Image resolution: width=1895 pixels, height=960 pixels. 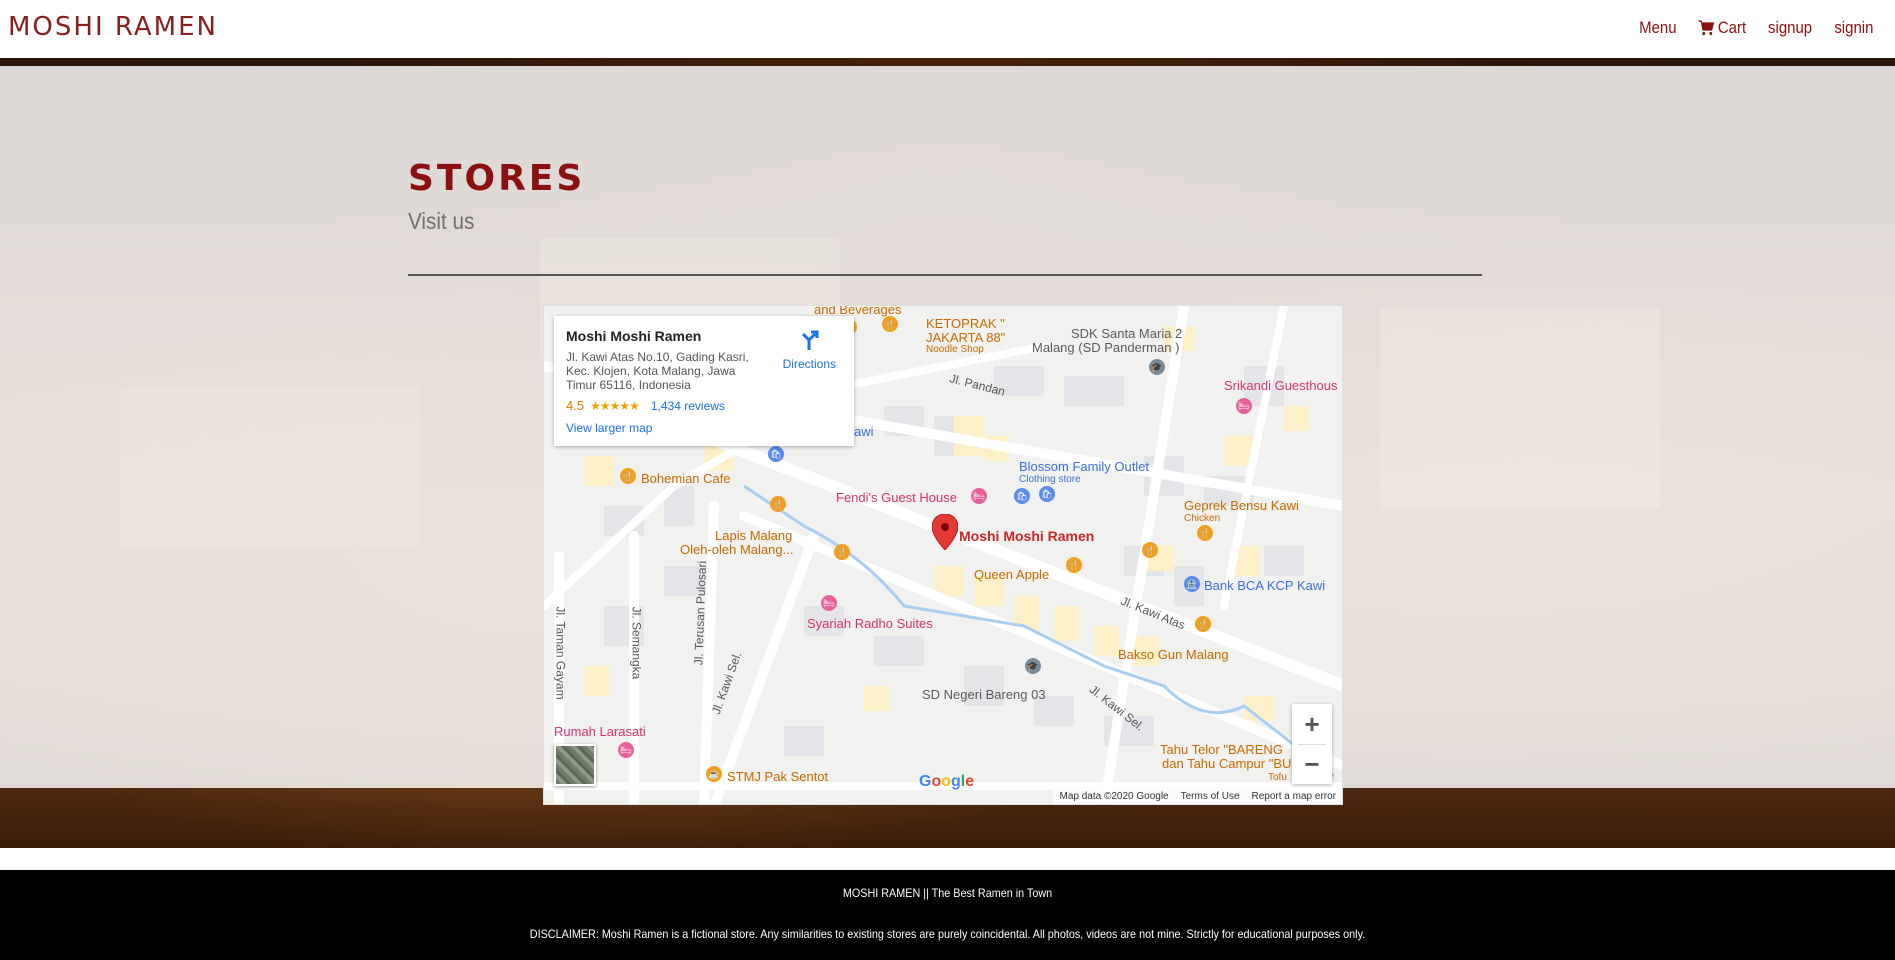 I want to click on section-divider, so click(x=945, y=275).